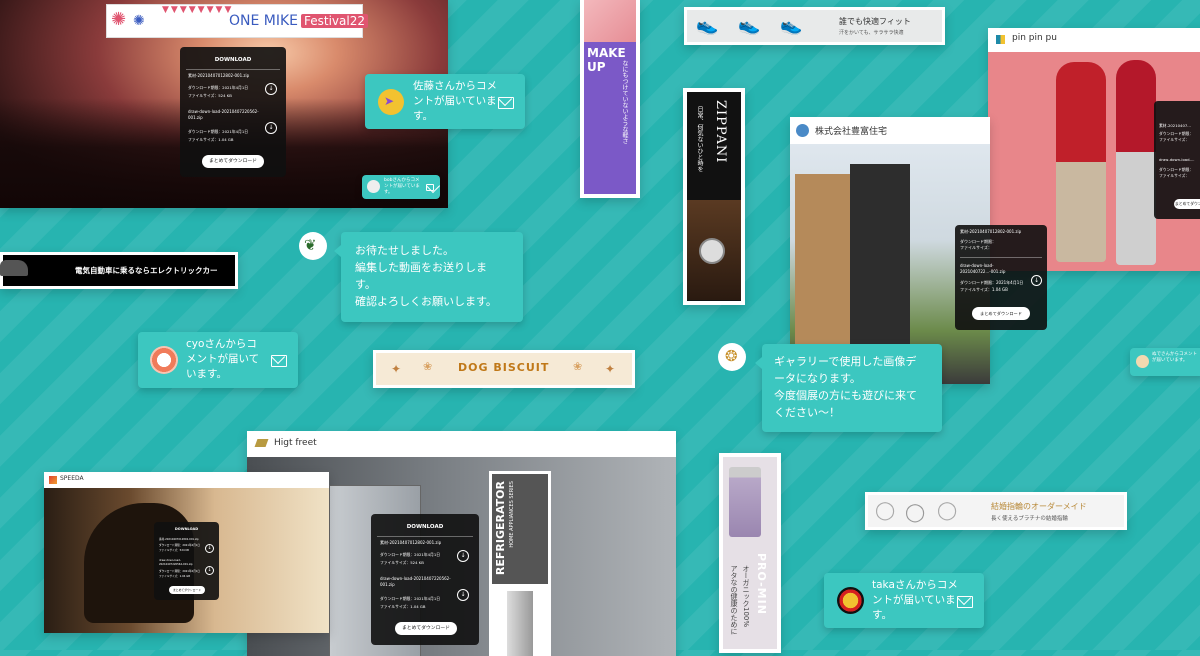 The width and height of the screenshot is (1200, 656). Describe the element at coordinates (428, 277) in the screenshot. I see `chat-message-1: お待たせしました。 編集した動画をお送りしま す。 確認よろしくお願いします。` at that location.